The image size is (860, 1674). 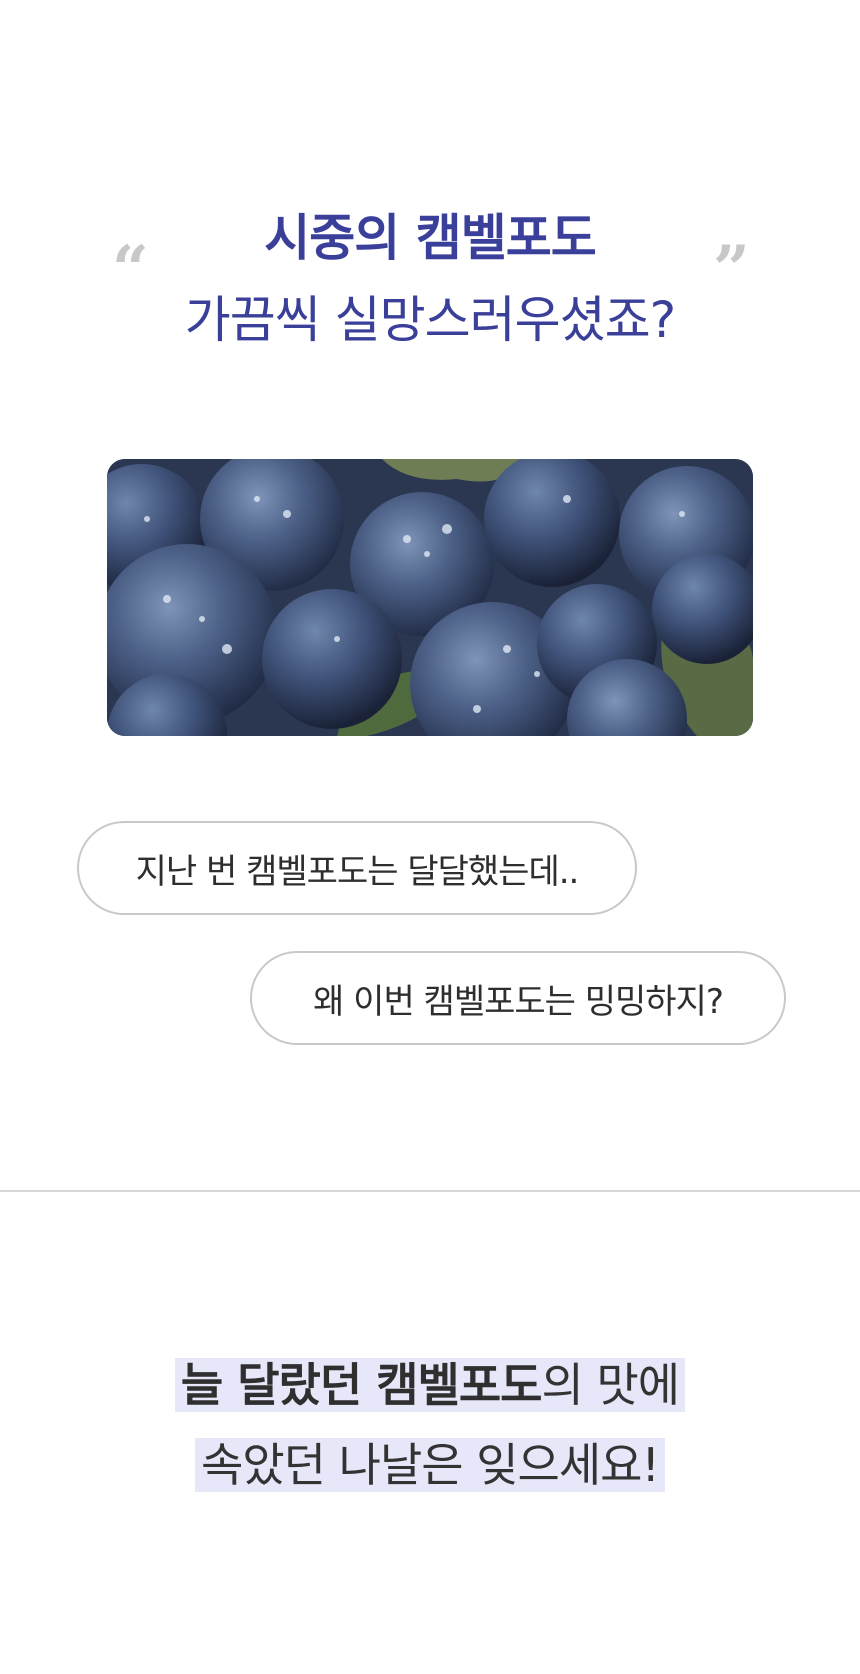 I want to click on close-quote-icon: ”, so click(x=731, y=269).